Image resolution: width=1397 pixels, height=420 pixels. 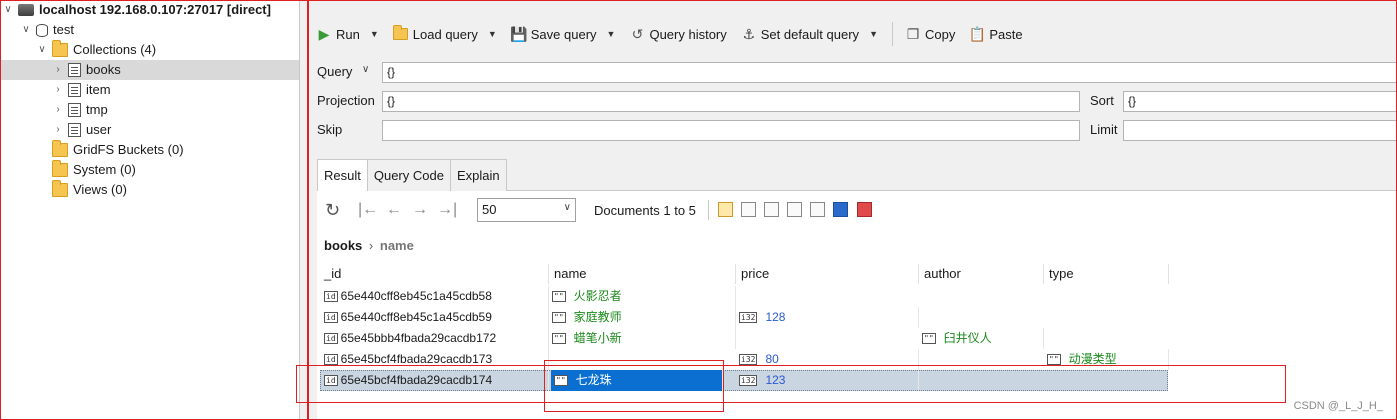 What do you see at coordinates (420, 210) in the screenshot?
I see `next-page-icon: →` at bounding box center [420, 210].